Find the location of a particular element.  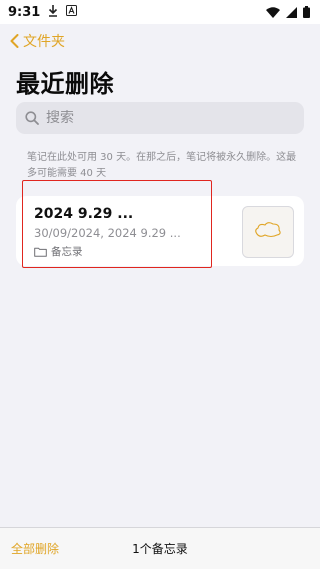

battery-icon is located at coordinates (306, 12).